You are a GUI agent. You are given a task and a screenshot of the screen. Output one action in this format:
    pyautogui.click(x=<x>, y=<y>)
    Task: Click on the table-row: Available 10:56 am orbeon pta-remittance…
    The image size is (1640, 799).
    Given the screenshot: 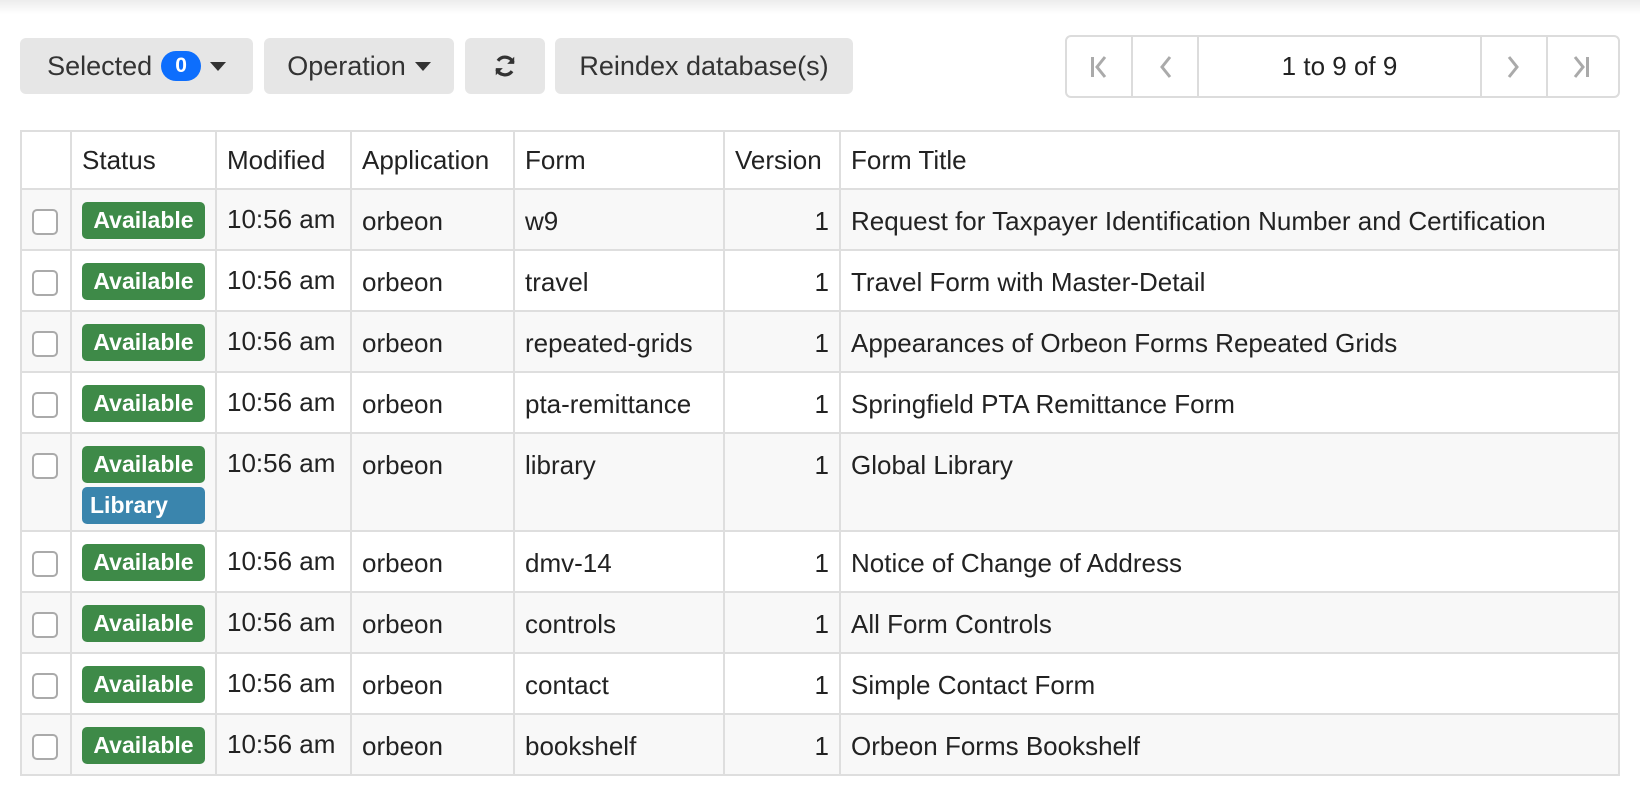 What is the action you would take?
    pyautogui.click(x=820, y=402)
    